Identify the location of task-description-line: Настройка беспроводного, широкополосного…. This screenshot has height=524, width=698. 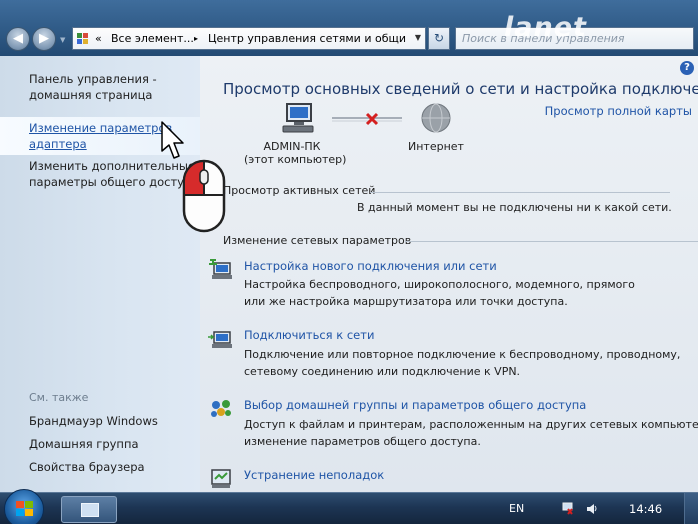
(439, 284).